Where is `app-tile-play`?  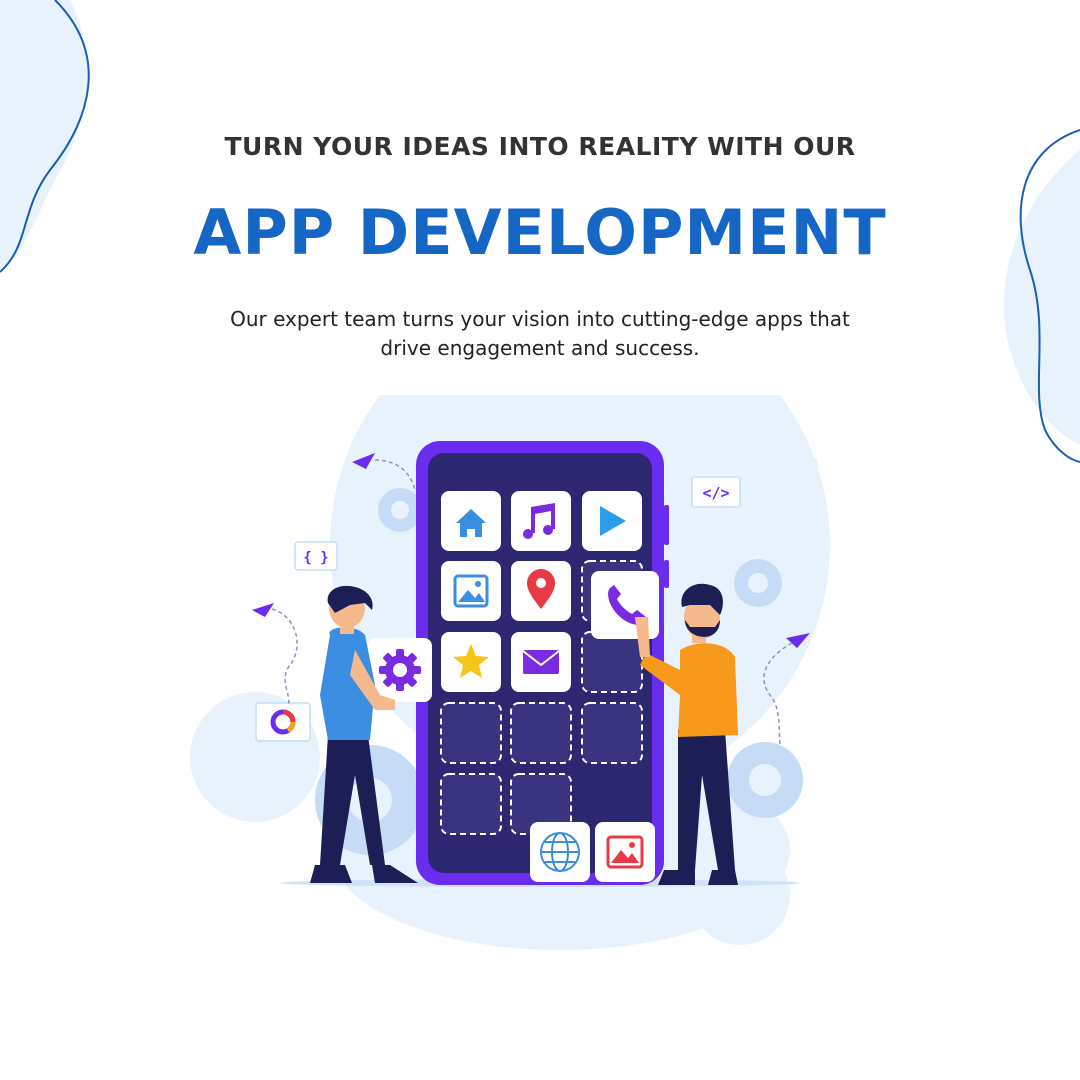
app-tile-play is located at coordinates (612, 521).